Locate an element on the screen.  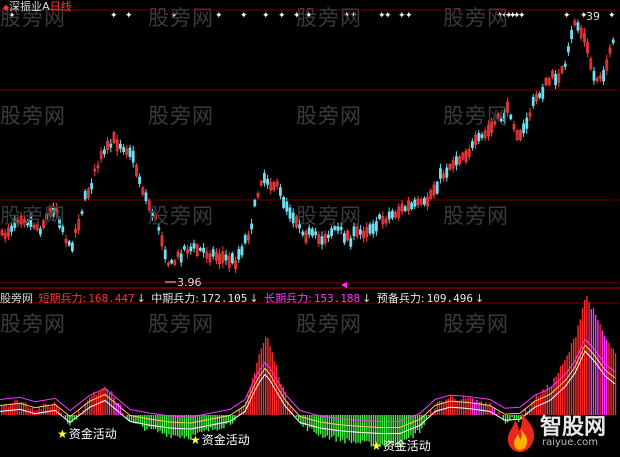
short-force-label: 短期兵力: is located at coordinates (62, 298).